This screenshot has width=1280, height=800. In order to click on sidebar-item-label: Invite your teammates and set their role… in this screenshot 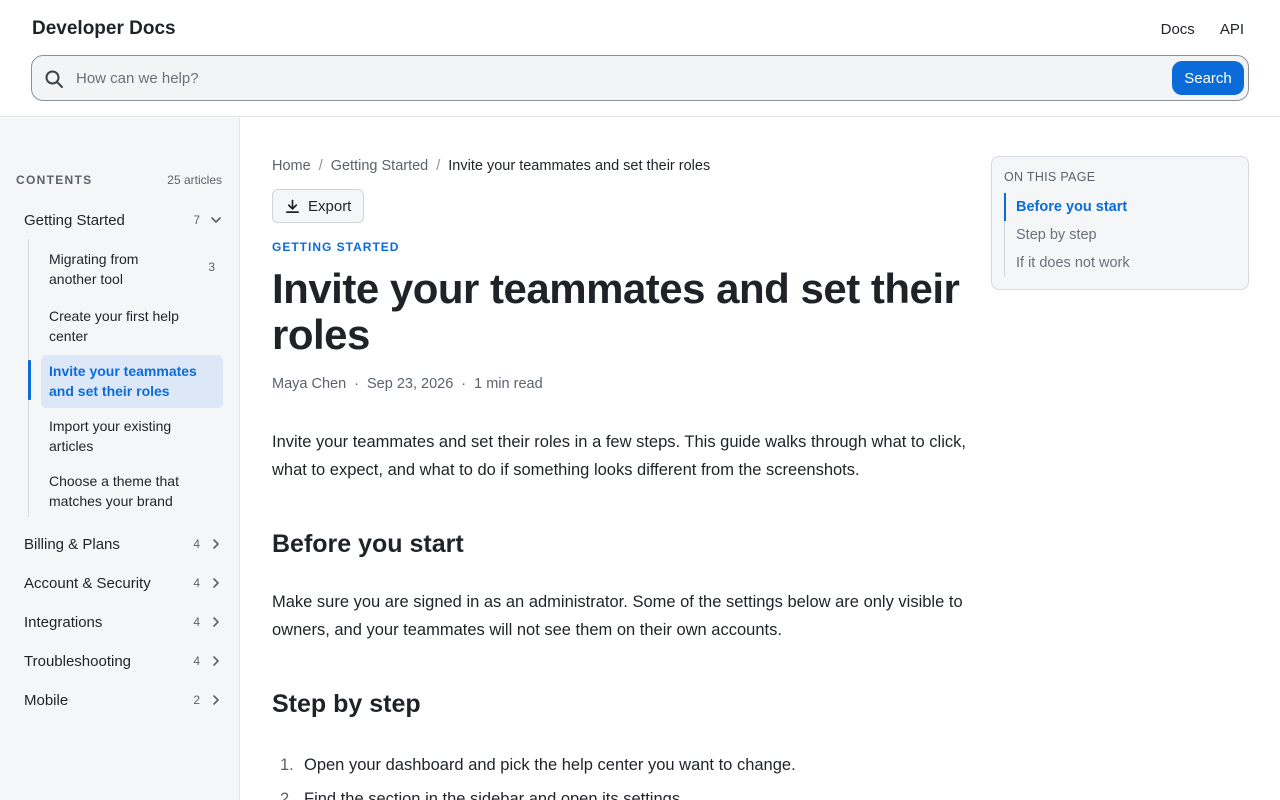, I will do `click(123, 381)`.